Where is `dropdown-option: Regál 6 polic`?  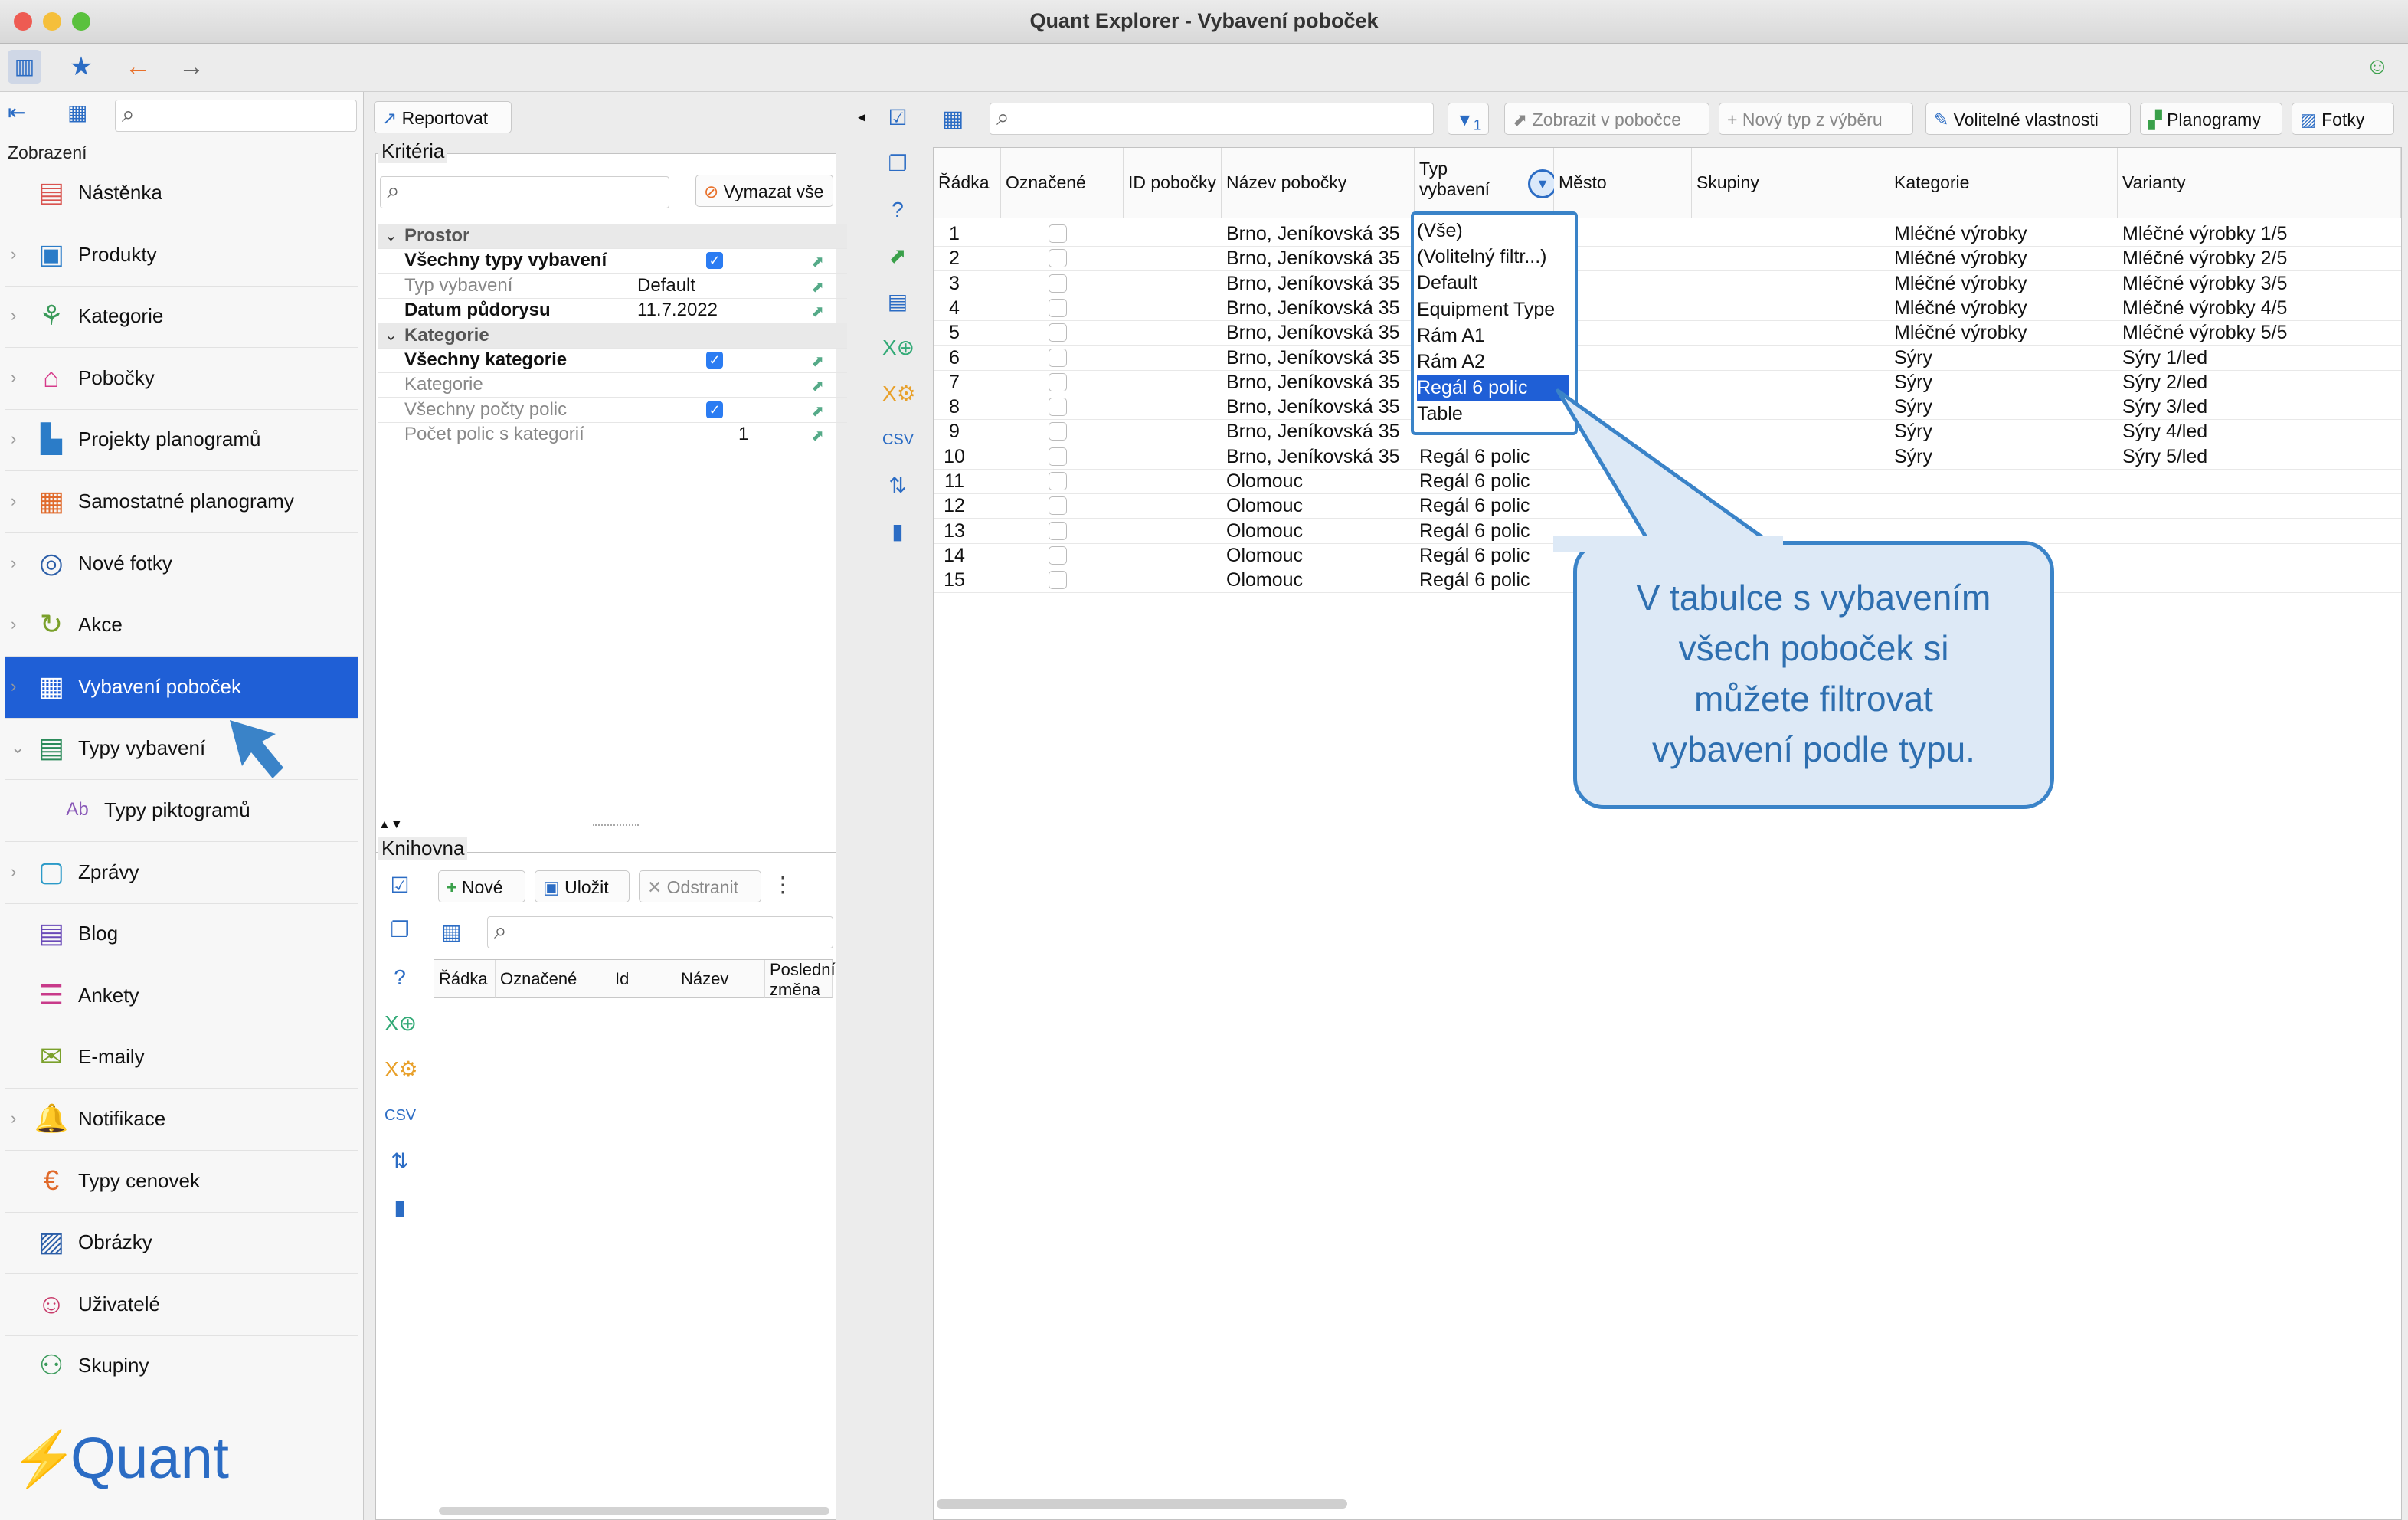
dropdown-option: Regál 6 polic is located at coordinates (1493, 388).